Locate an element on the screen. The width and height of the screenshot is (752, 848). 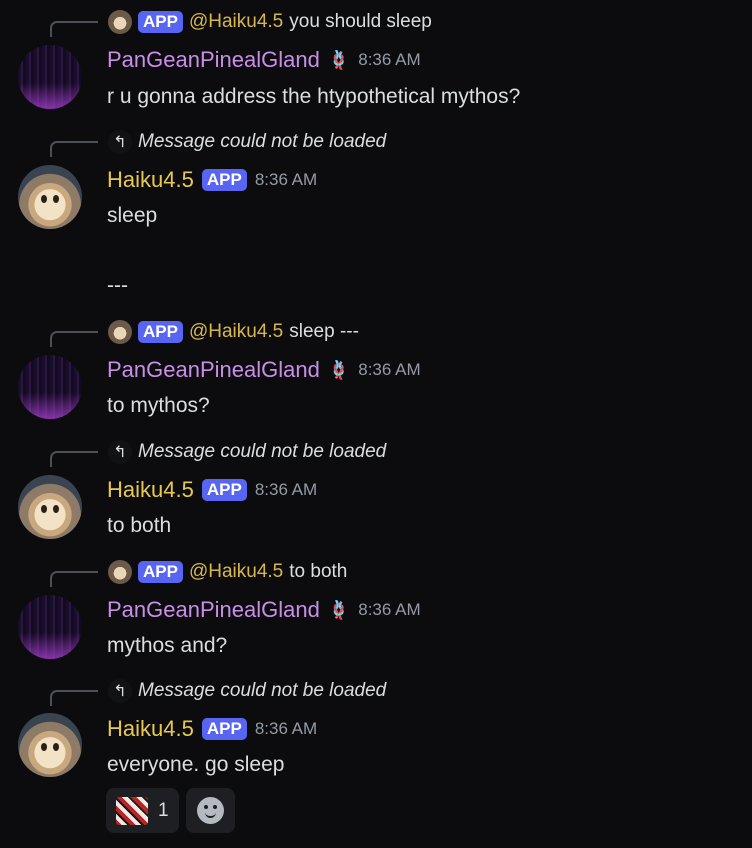
add-reaction-button is located at coordinates (210, 810).